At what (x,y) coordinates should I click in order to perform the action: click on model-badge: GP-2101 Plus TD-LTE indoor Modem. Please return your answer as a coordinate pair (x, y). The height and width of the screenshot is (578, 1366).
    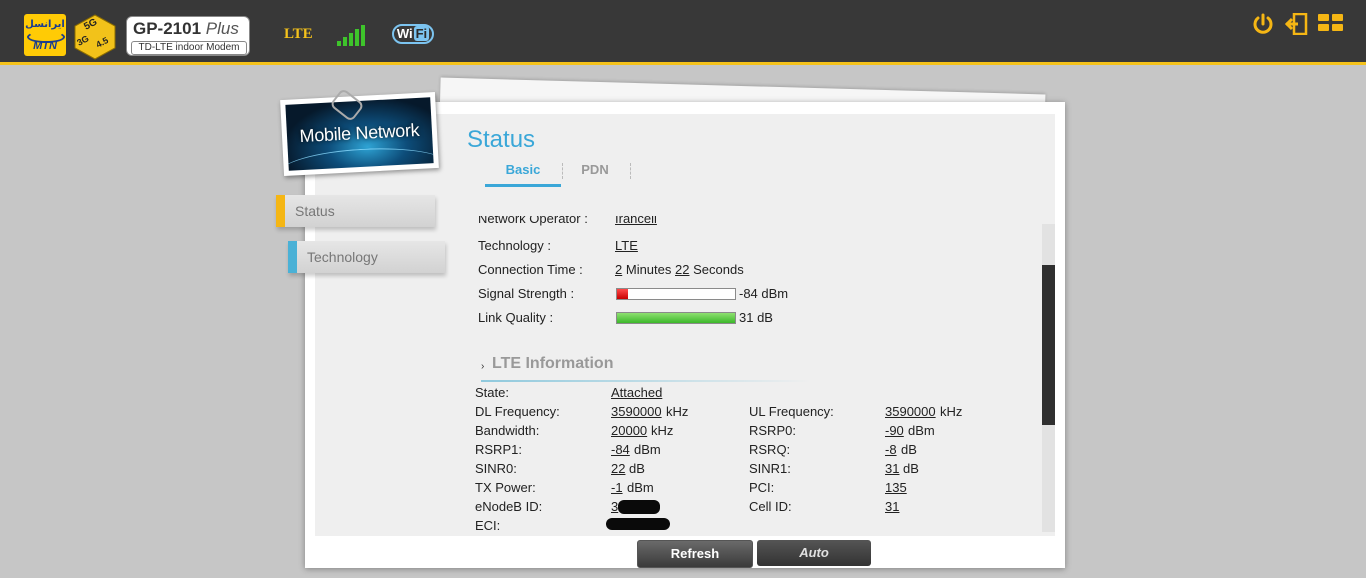
    Looking at the image, I should click on (188, 36).